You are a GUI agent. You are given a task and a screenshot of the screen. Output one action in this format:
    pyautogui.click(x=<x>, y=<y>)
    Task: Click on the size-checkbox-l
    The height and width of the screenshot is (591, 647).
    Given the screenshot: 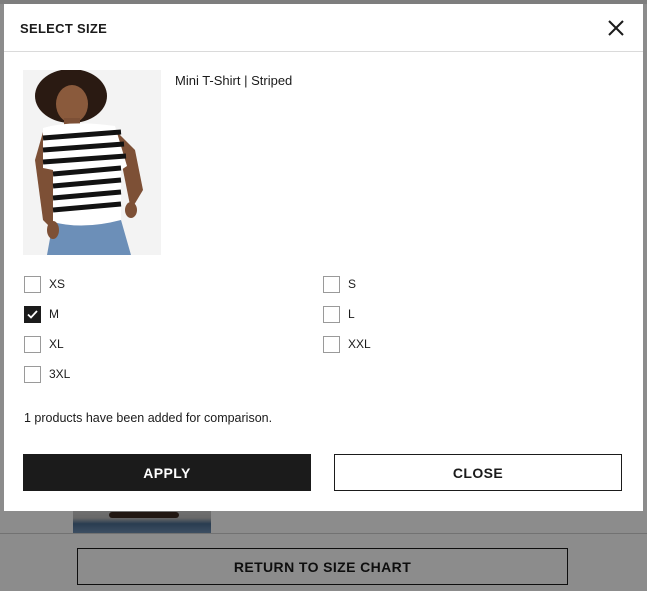 What is the action you would take?
    pyautogui.click(x=331, y=314)
    